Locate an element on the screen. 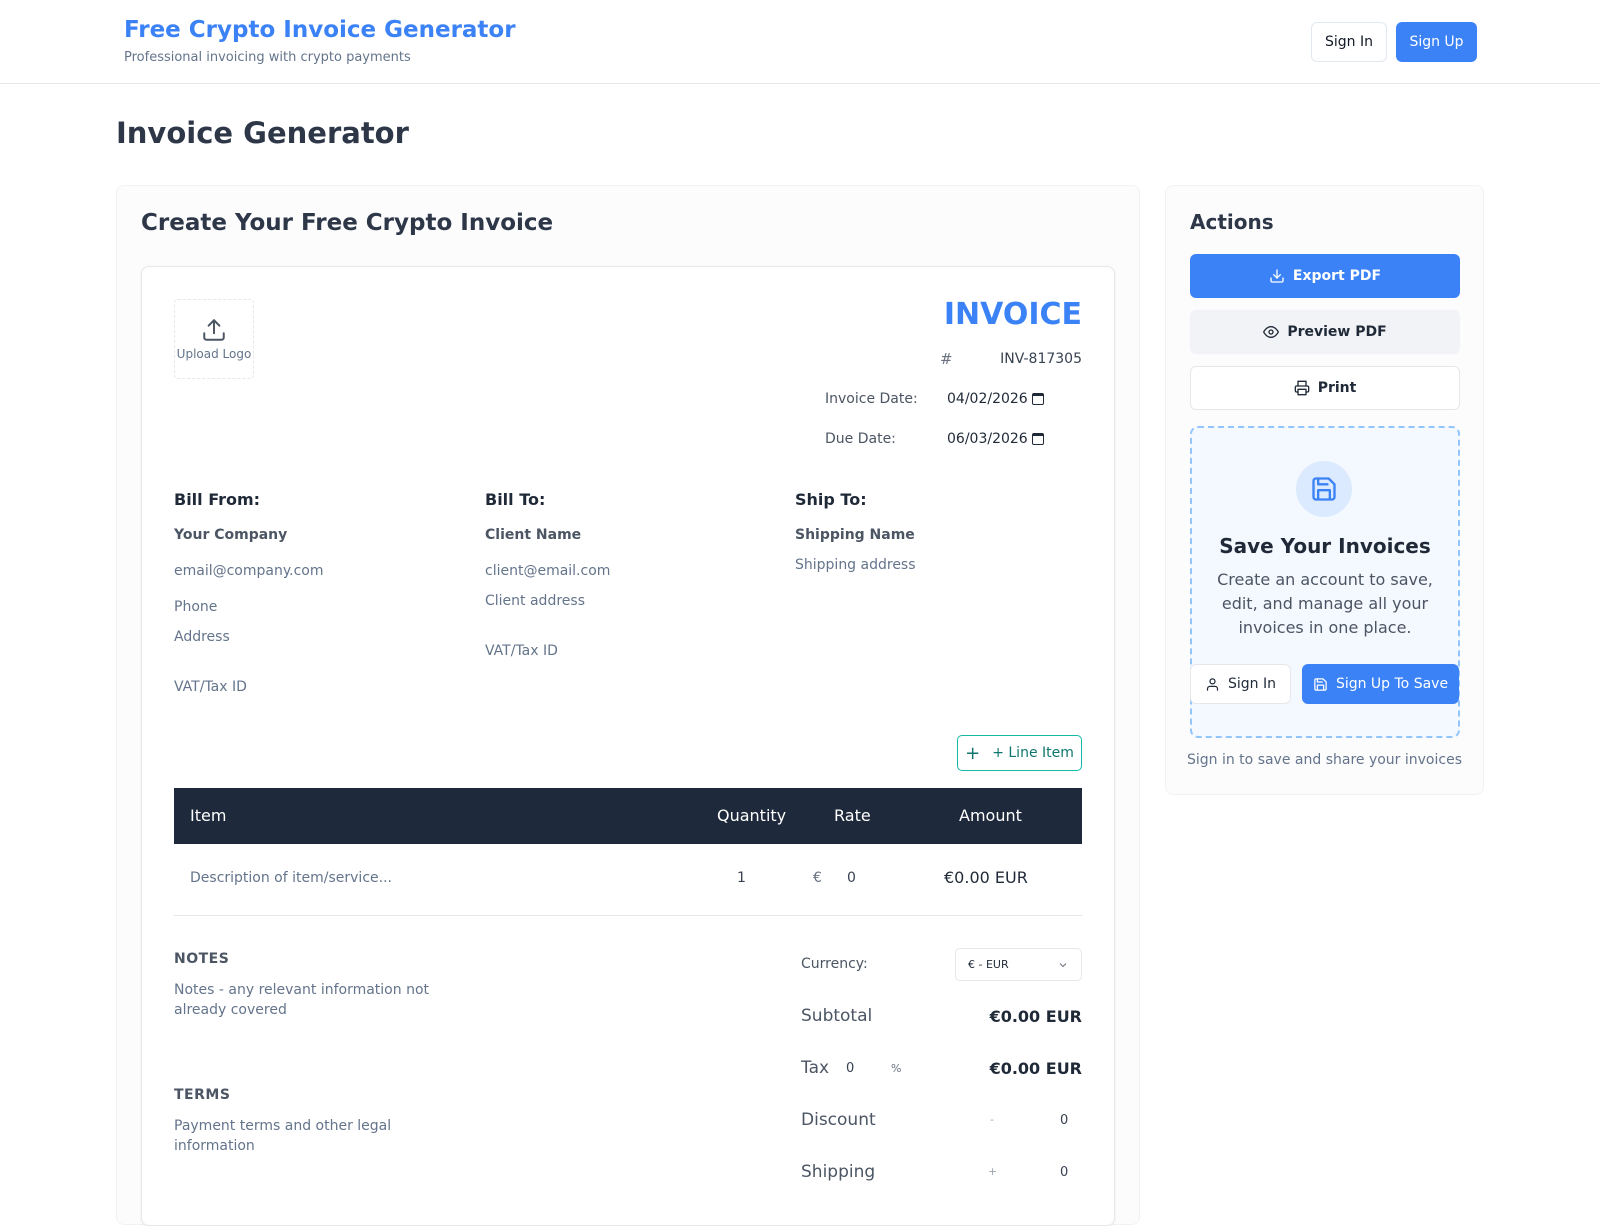 The image size is (1600, 1226). actions-title: Actions is located at coordinates (1232, 222).